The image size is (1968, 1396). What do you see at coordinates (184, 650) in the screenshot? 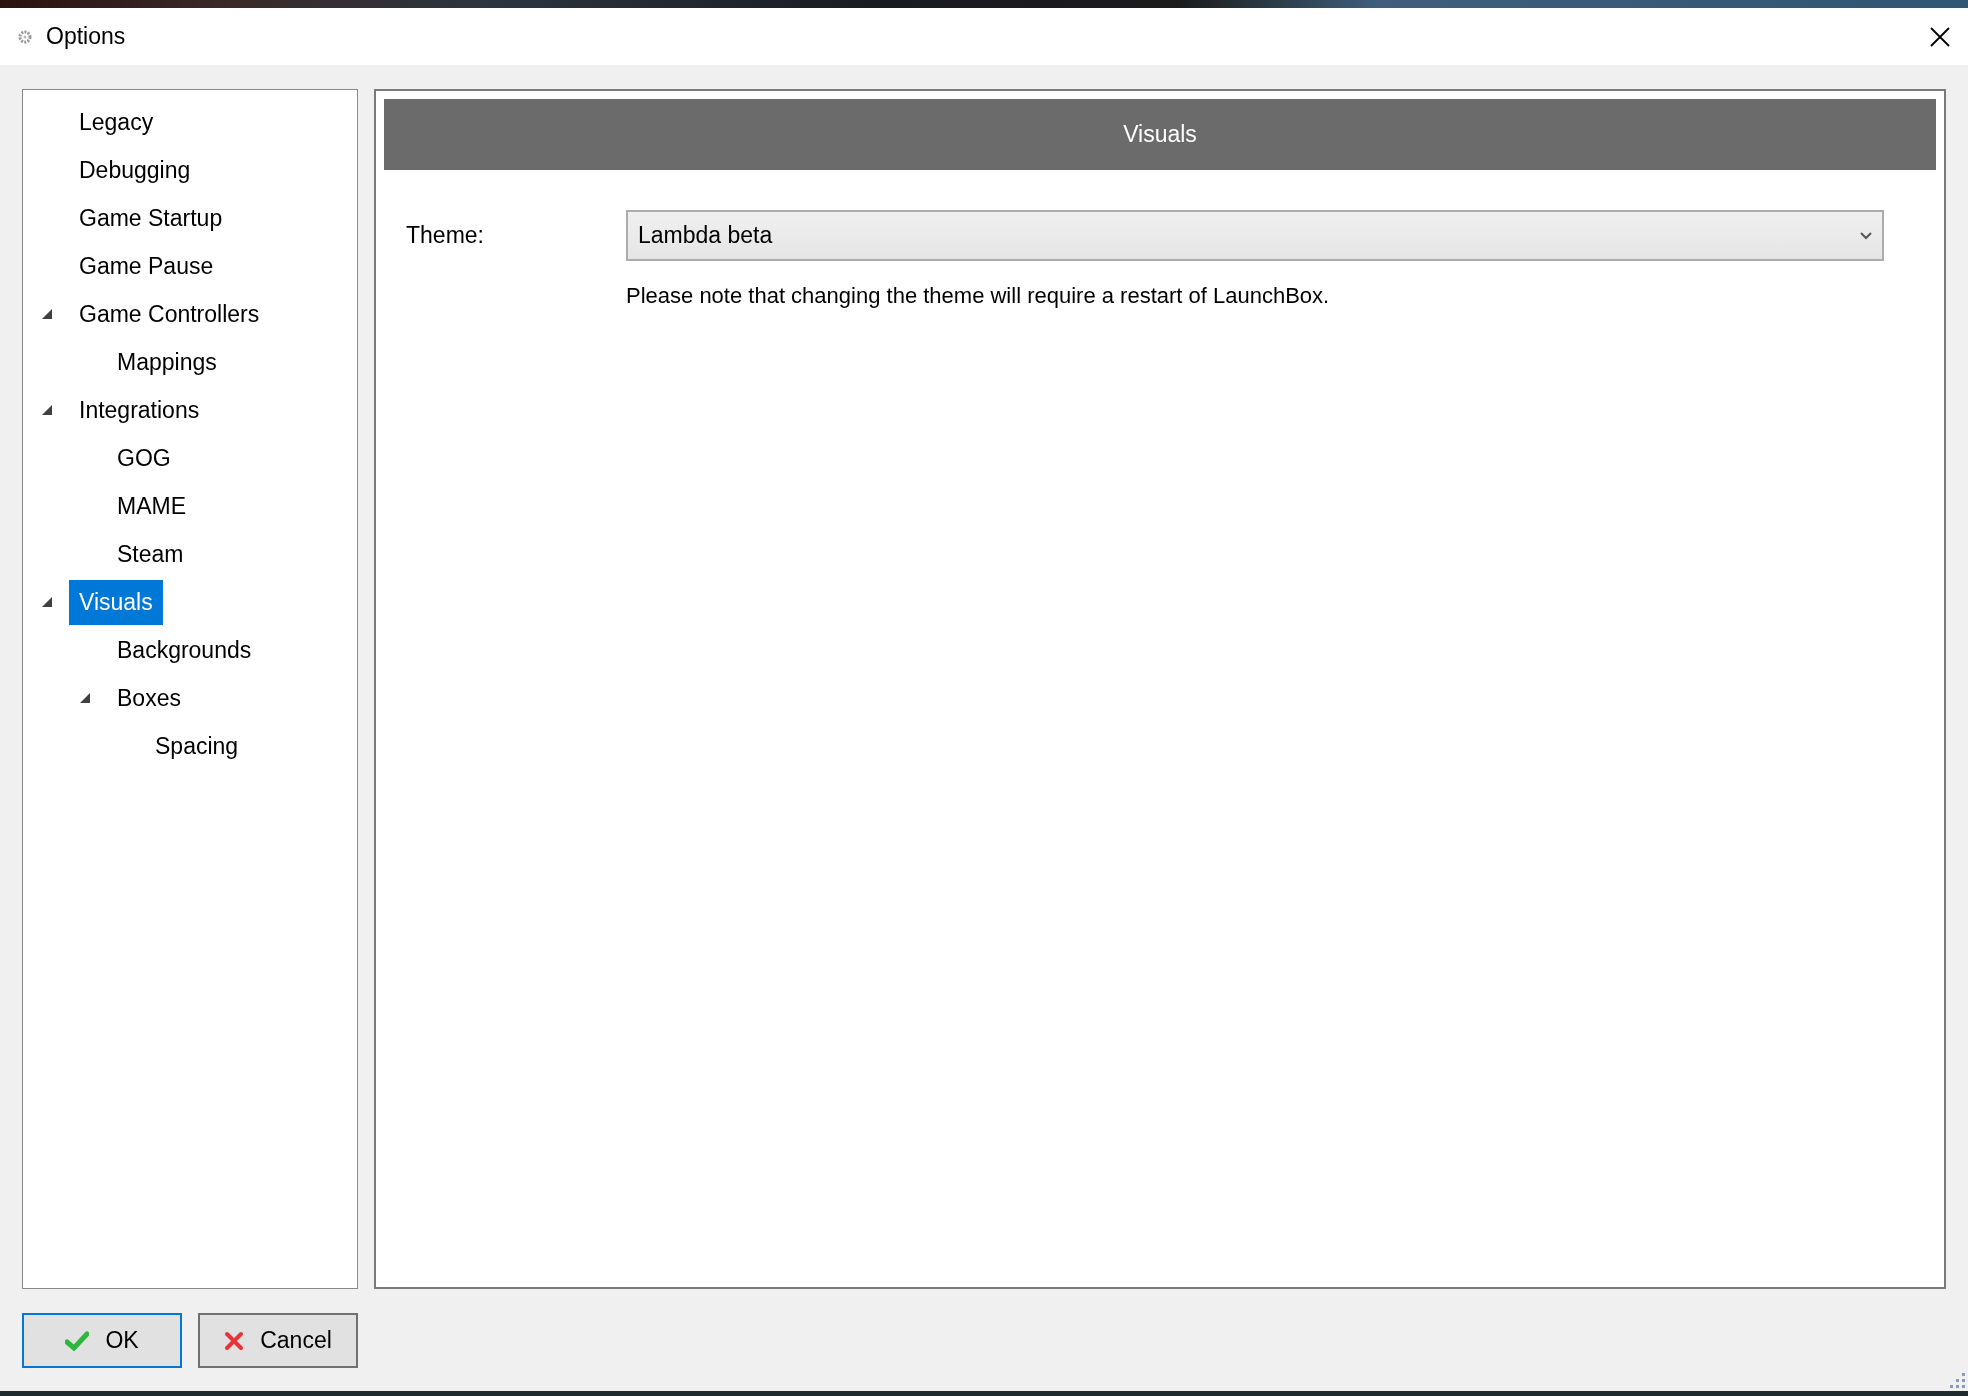
I see `tree-item: Backgrounds` at bounding box center [184, 650].